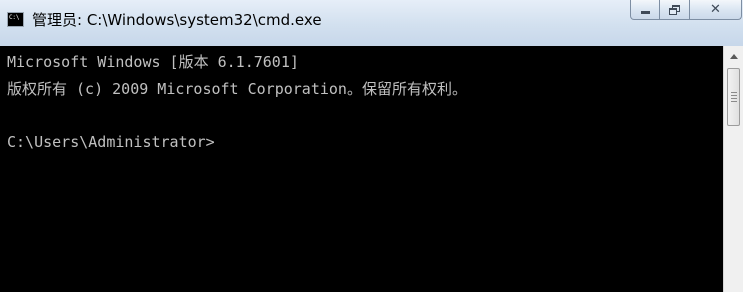  What do you see at coordinates (111, 142) in the screenshot?
I see `console-prompt: C:\Users\Administrator>` at bounding box center [111, 142].